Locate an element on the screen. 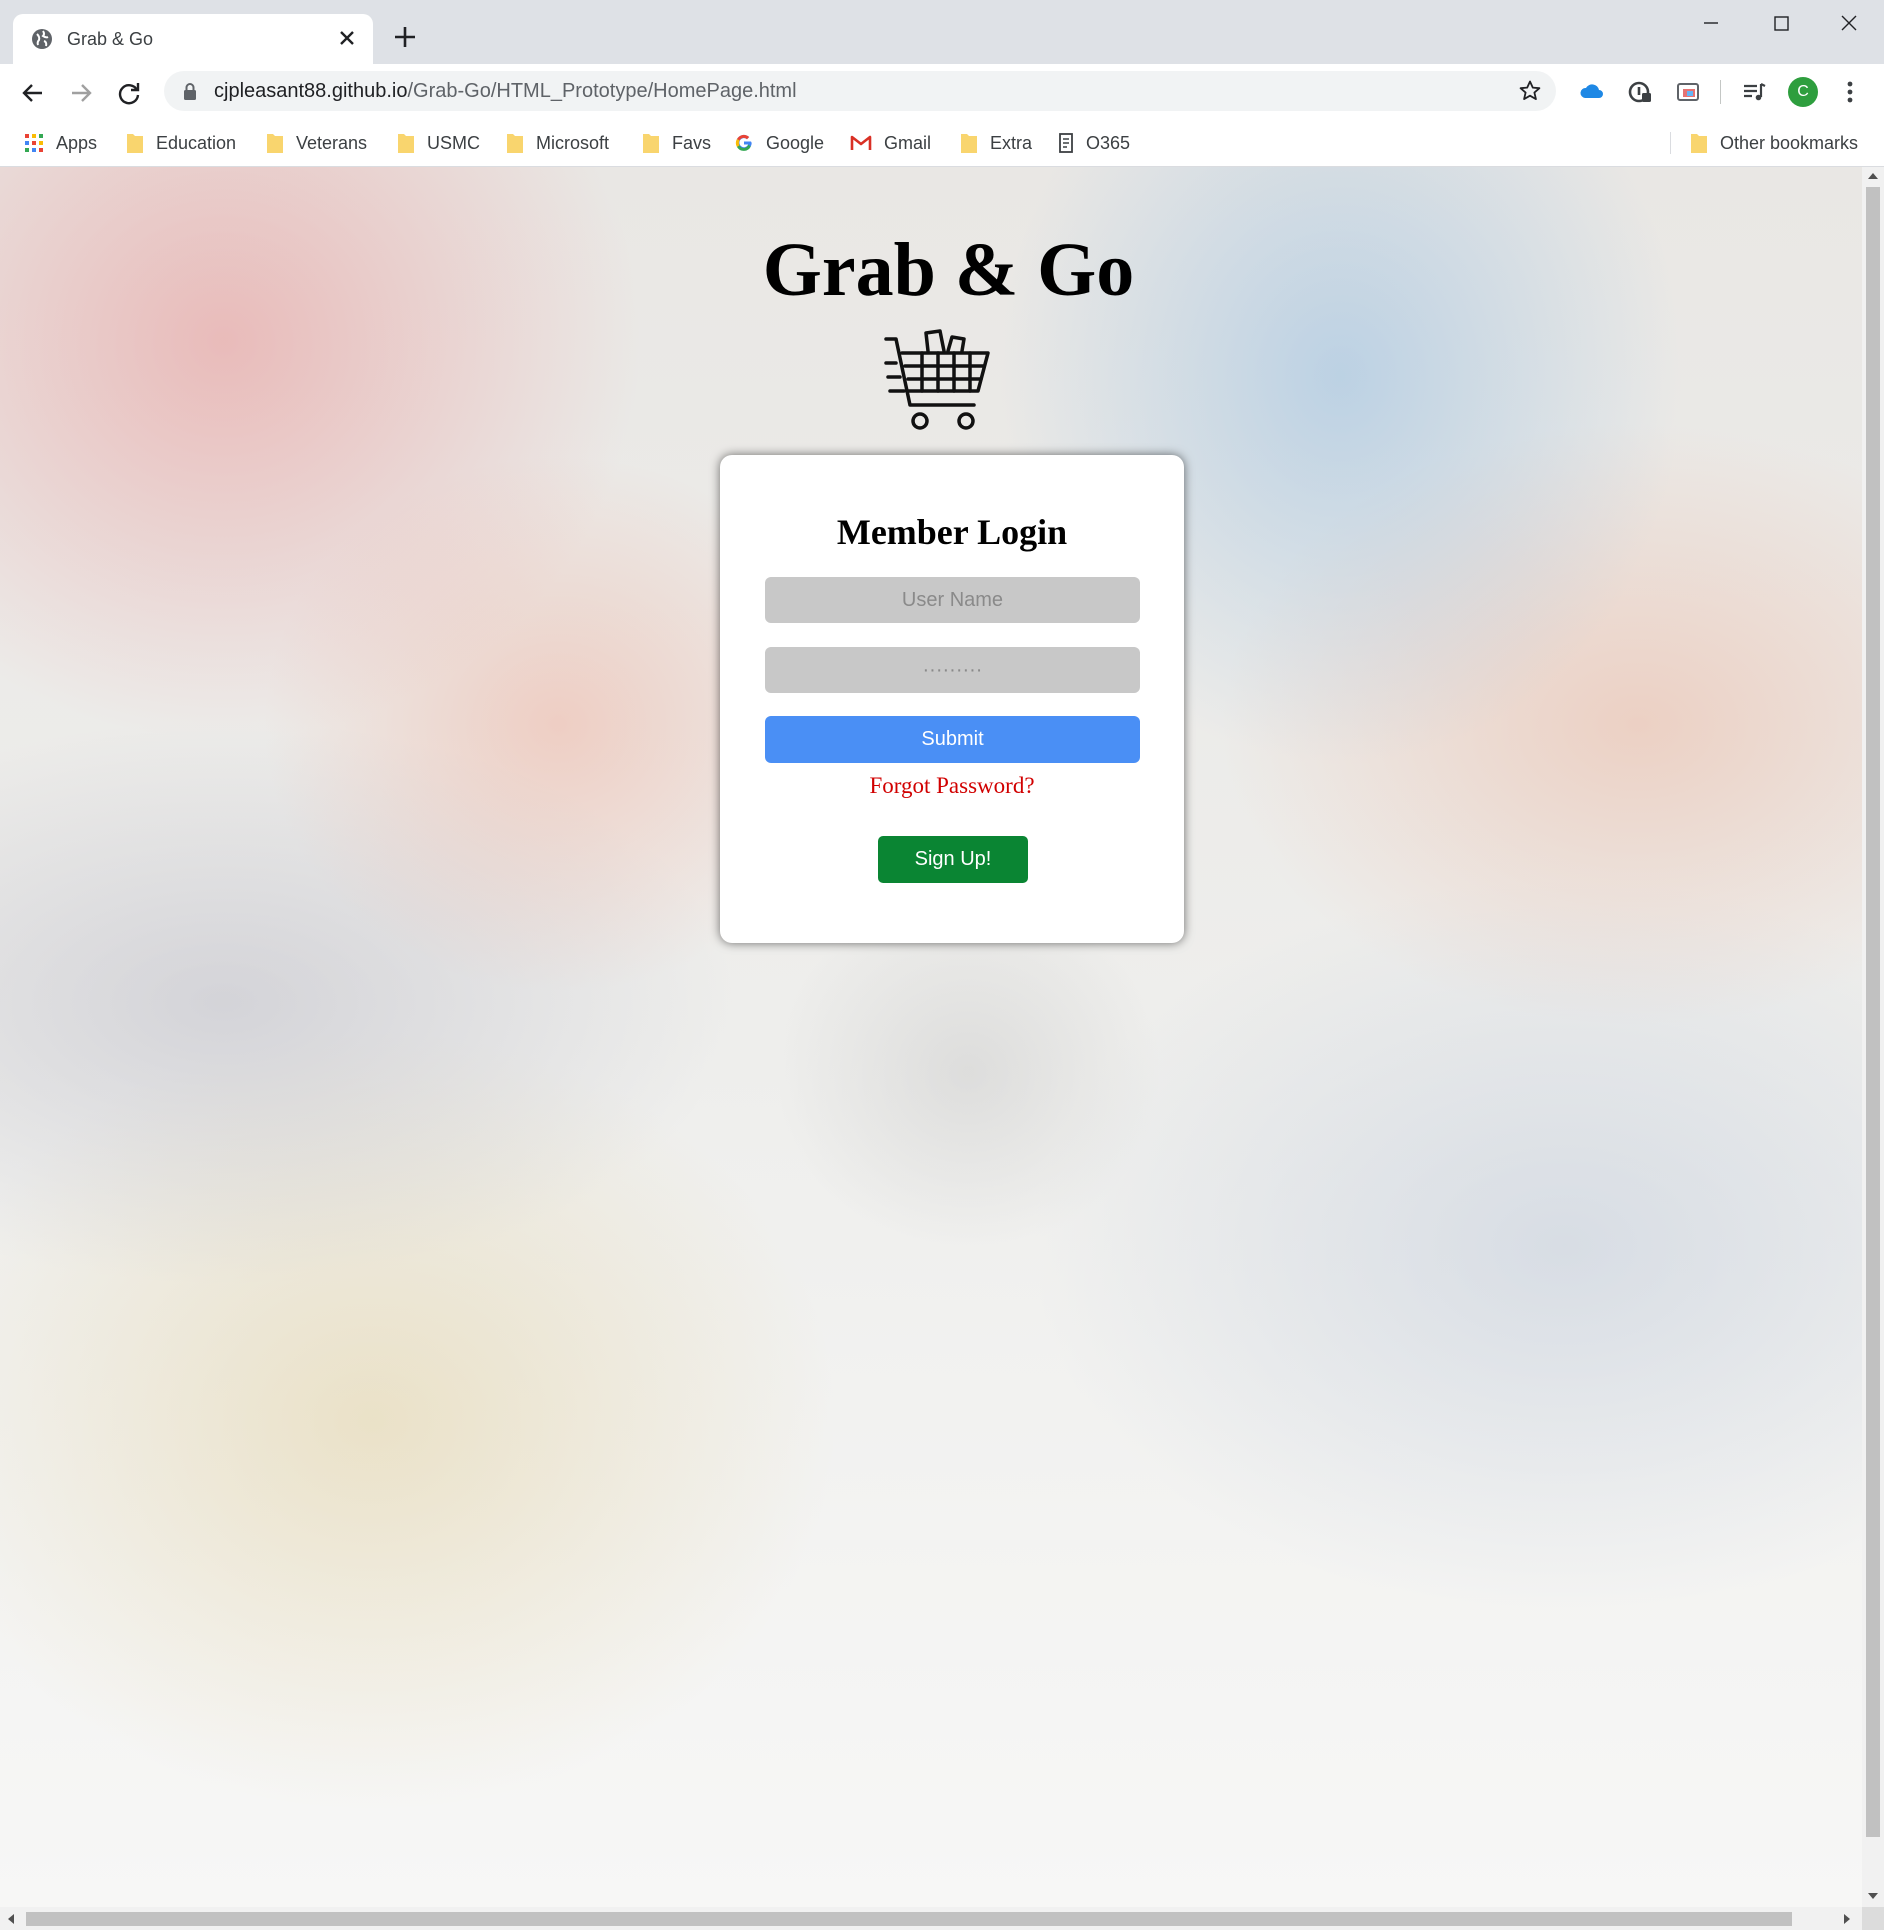 Image resolution: width=1884 pixels, height=1930 pixels. scroll-up-arrow-icon is located at coordinates (1873, 176).